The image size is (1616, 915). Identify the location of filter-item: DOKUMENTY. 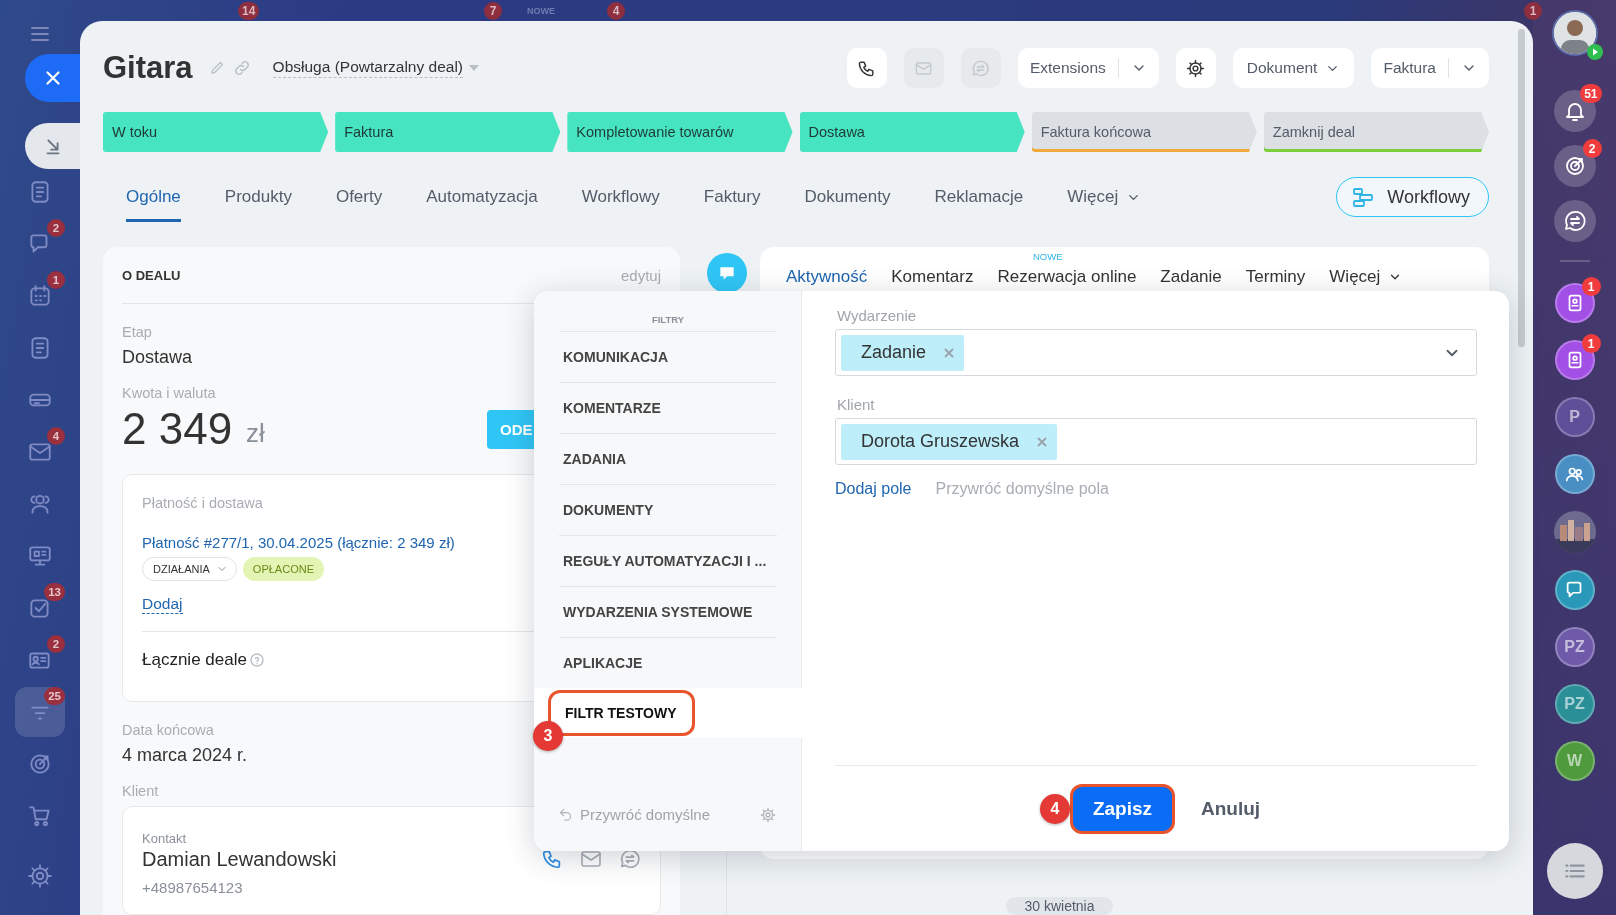
(668, 509).